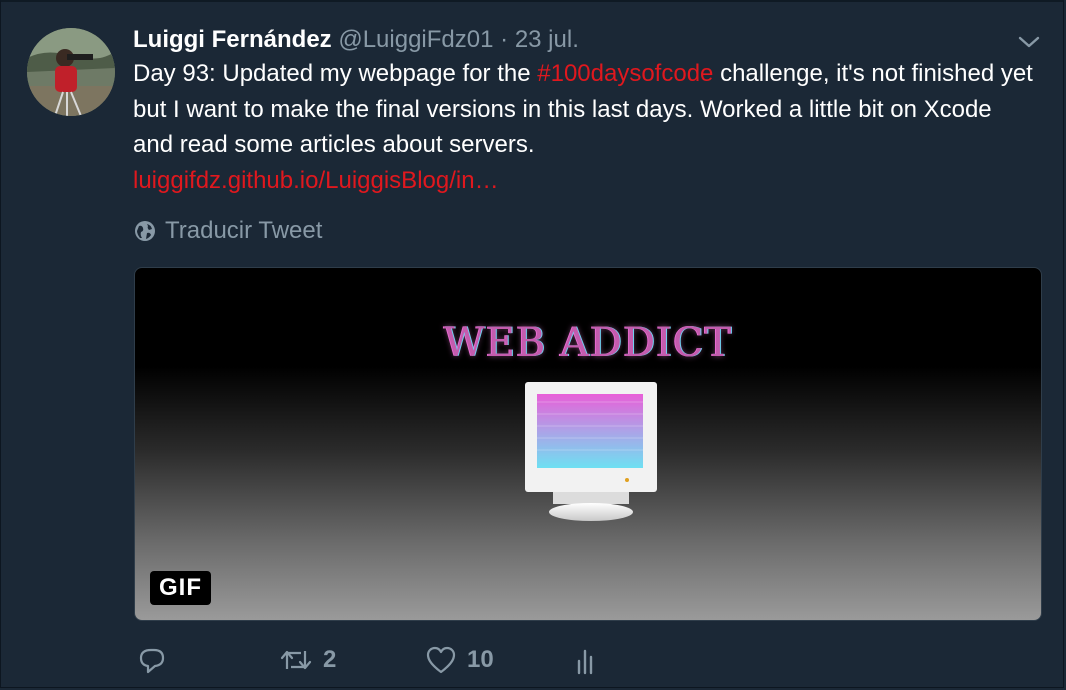 This screenshot has width=1066, height=690. Describe the element at coordinates (547, 39) in the screenshot. I see `tweet-date: 23 jul.` at that location.